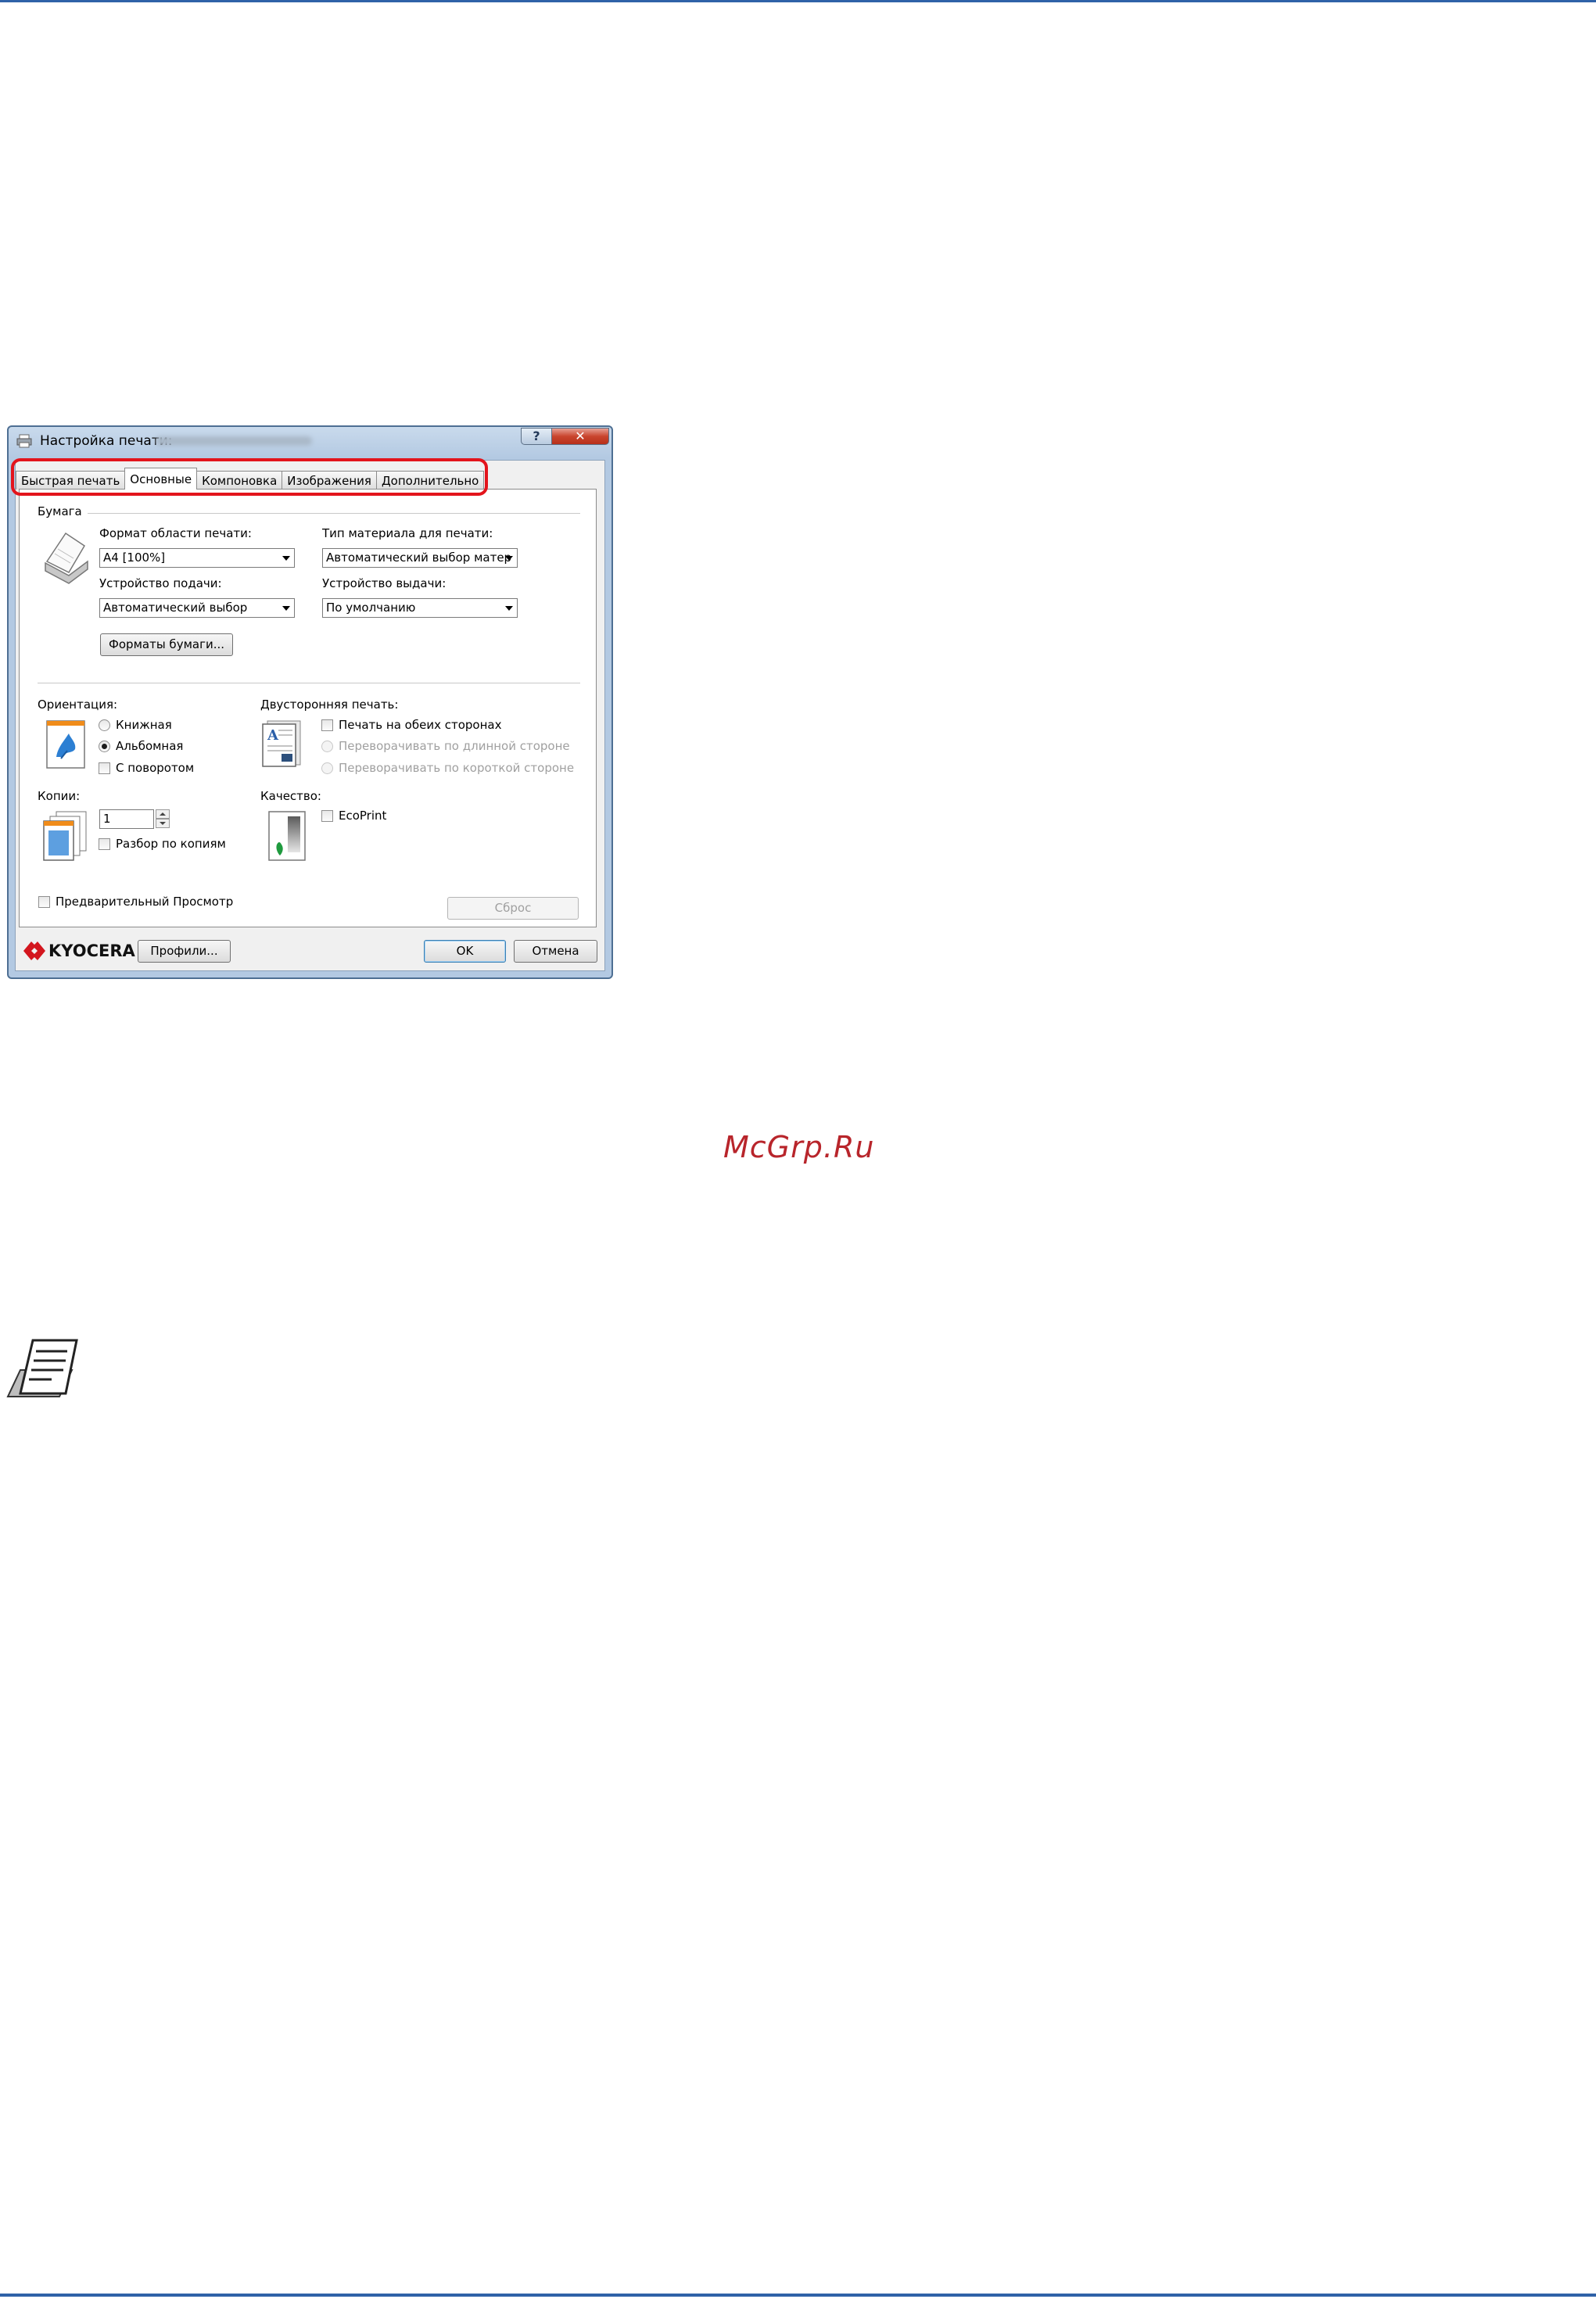 The width and height of the screenshot is (1596, 2299). What do you see at coordinates (273, 735) in the screenshot?
I see `svg-text: A` at bounding box center [273, 735].